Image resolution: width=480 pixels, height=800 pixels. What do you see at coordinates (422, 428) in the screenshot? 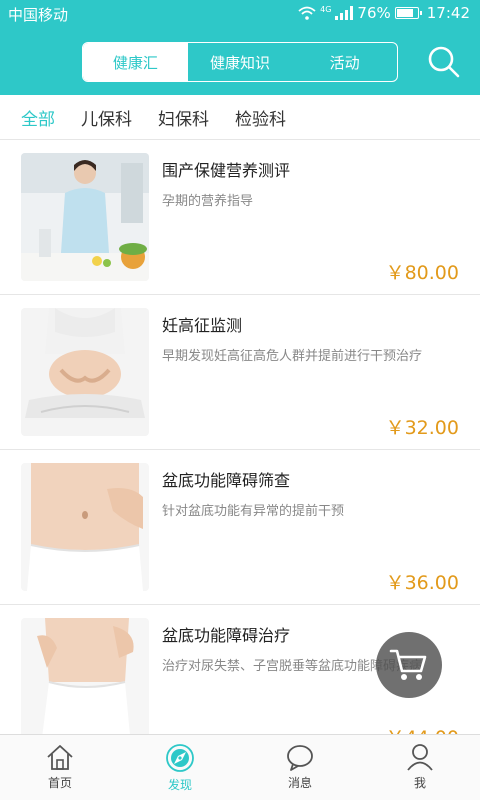
I see `item-price: ￥32.00` at bounding box center [422, 428].